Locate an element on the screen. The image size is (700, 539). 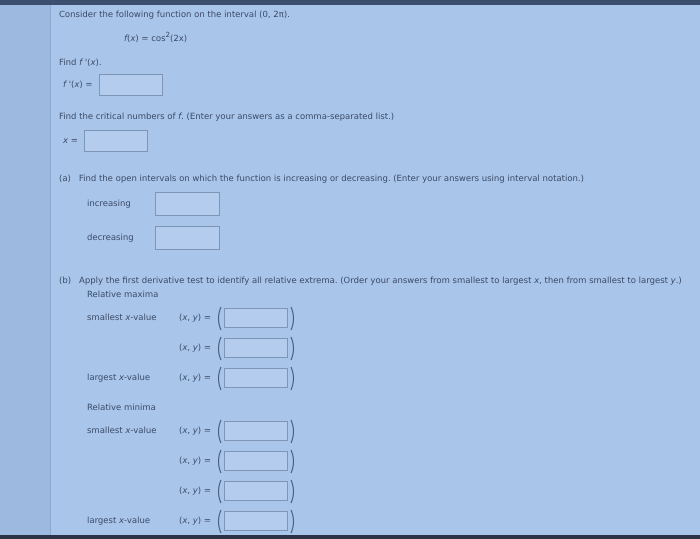
section-label: Relative minima is located at coordinates (121, 407).